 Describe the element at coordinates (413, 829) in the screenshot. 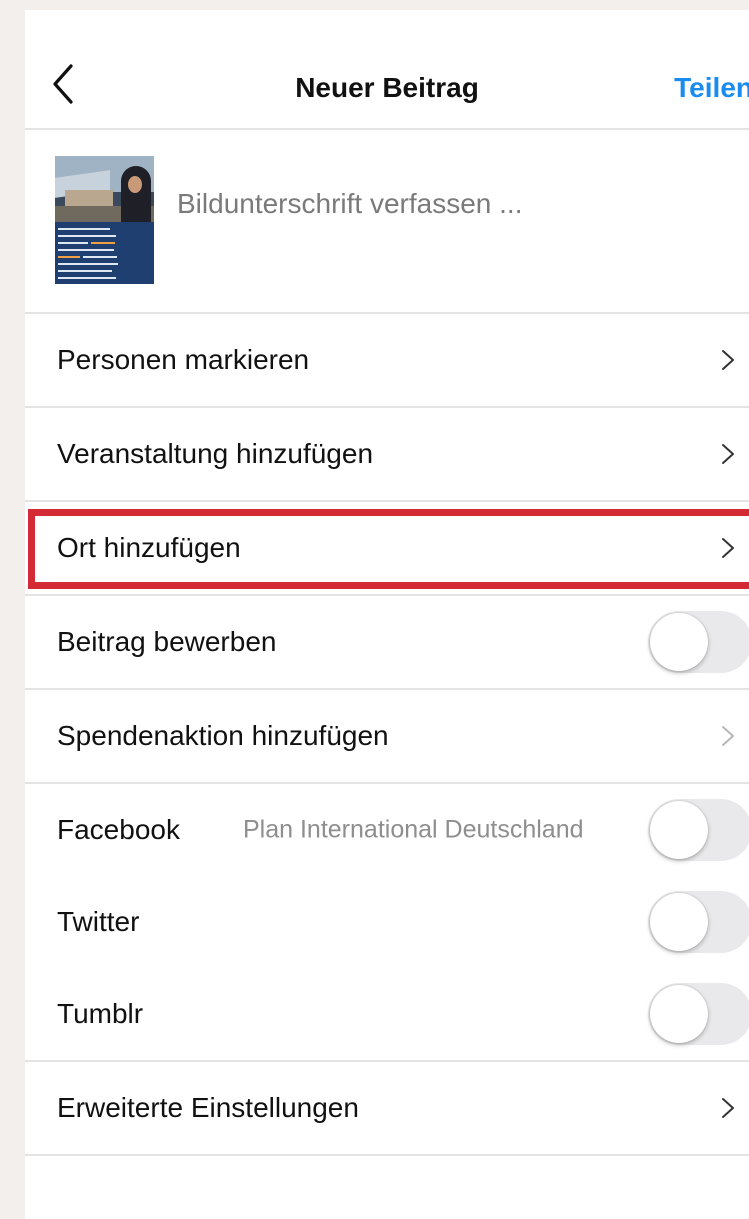

I see `facebook-account-name: Plan International Deutschland` at that location.